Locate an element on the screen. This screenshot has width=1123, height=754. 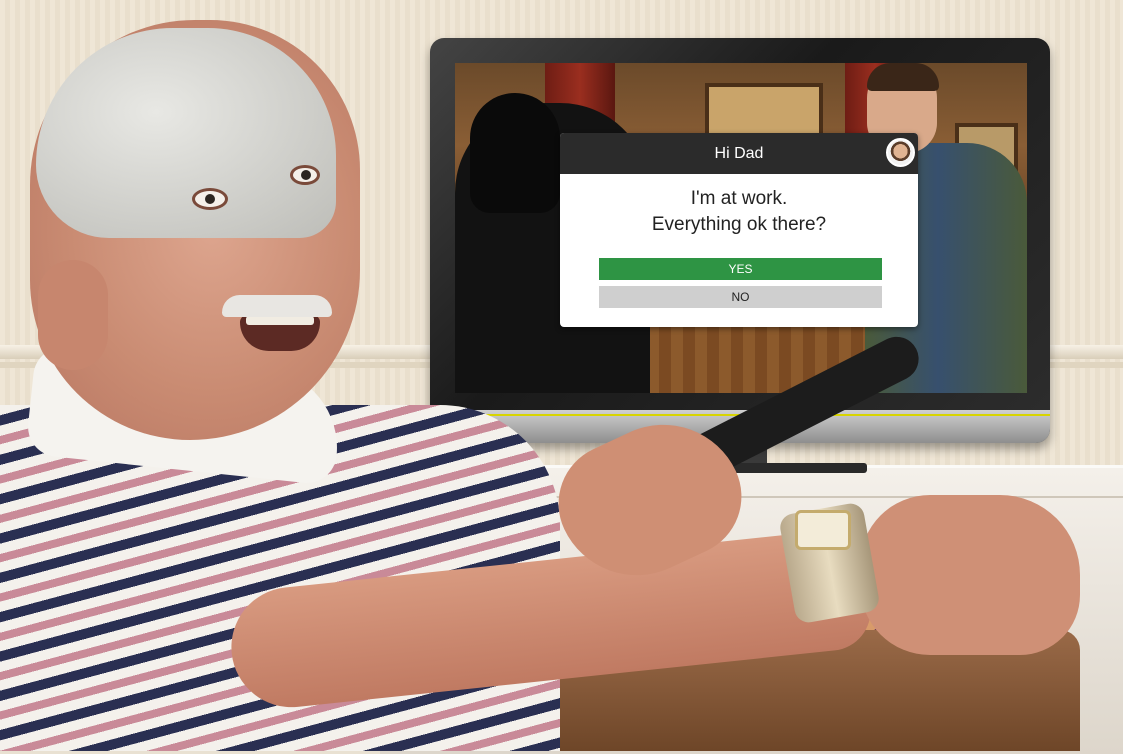
dialog-title: Hi Dad is located at coordinates (739, 153).